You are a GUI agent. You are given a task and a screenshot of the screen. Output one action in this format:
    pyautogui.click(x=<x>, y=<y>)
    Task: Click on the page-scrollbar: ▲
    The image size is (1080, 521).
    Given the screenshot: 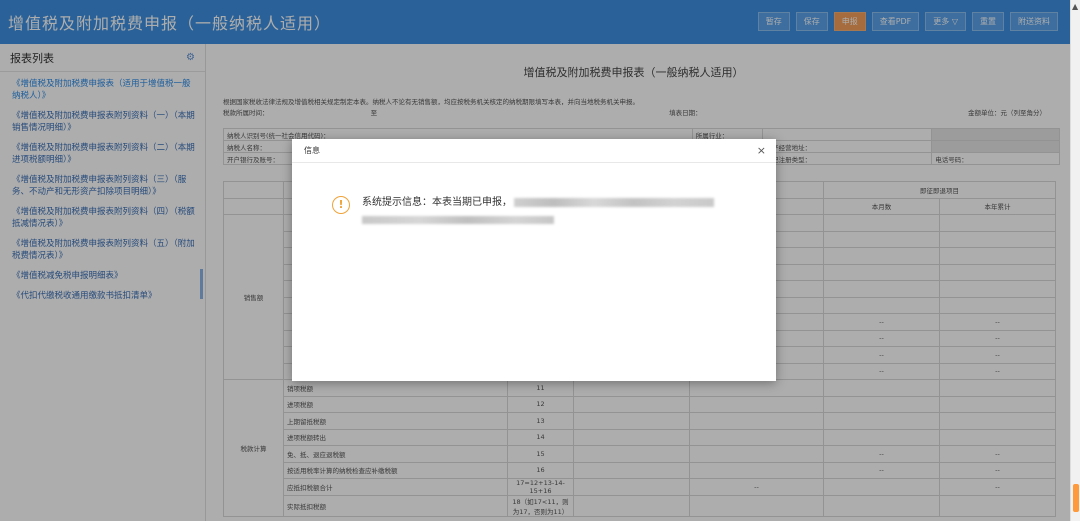 What is the action you would take?
    pyautogui.click(x=1075, y=260)
    